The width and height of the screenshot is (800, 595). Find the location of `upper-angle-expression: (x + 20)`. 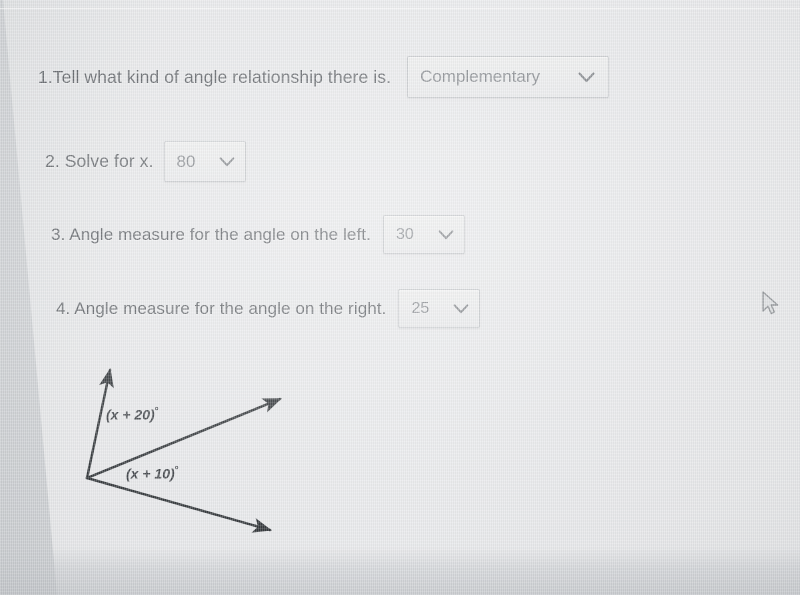

upper-angle-expression: (x + 20) is located at coordinates (130, 414).